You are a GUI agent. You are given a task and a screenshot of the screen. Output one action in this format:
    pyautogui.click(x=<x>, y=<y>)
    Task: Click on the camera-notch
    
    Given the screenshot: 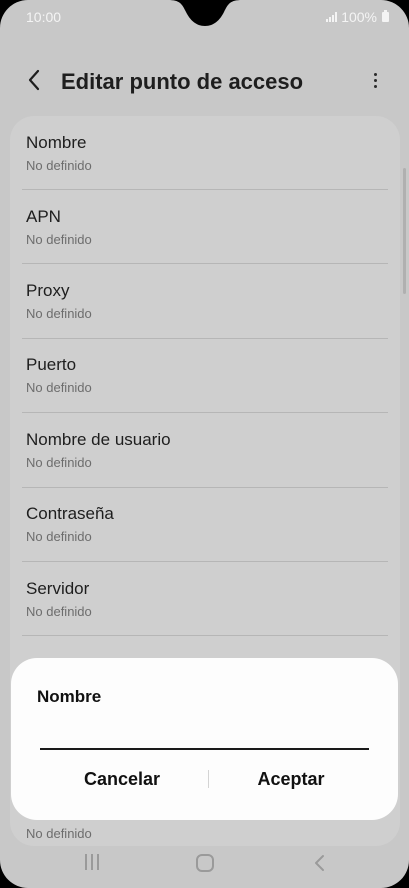 What is the action you would take?
    pyautogui.click(x=205, y=14)
    